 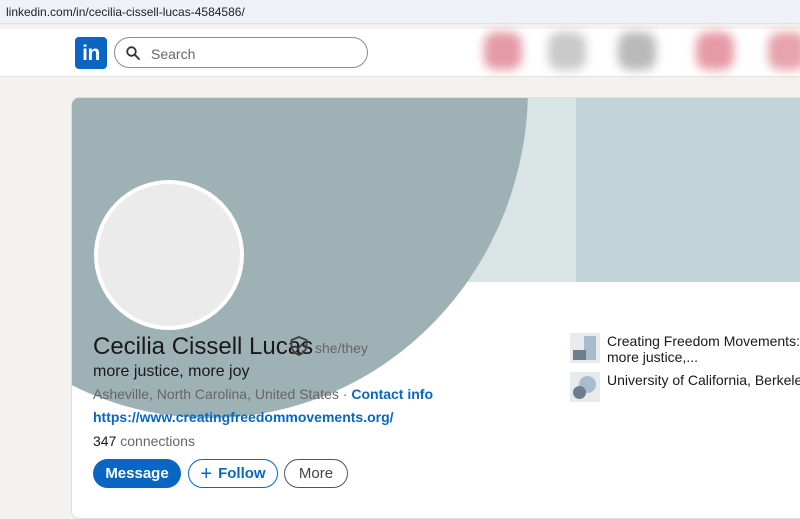 I want to click on nav-item-messaging, so click(x=715, y=51).